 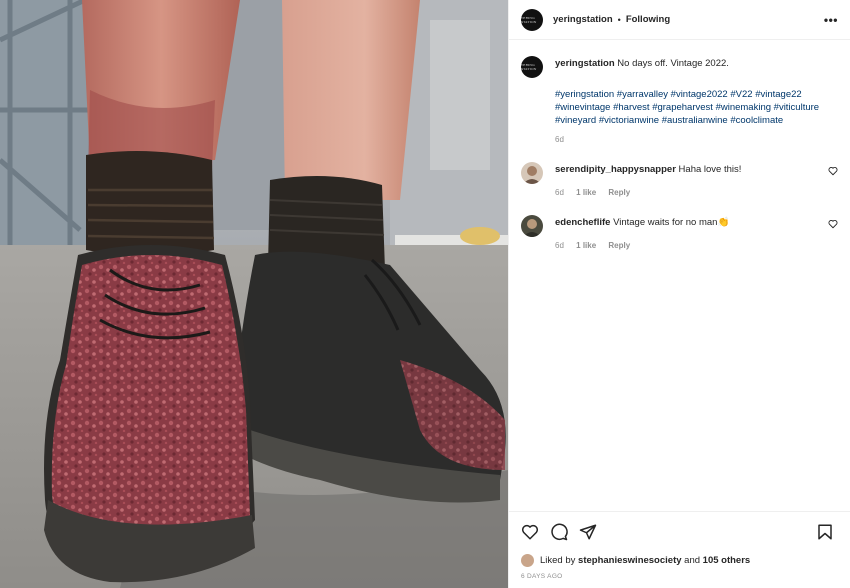 What do you see at coordinates (727, 560) in the screenshot?
I see `likes-others-link: 105 others` at bounding box center [727, 560].